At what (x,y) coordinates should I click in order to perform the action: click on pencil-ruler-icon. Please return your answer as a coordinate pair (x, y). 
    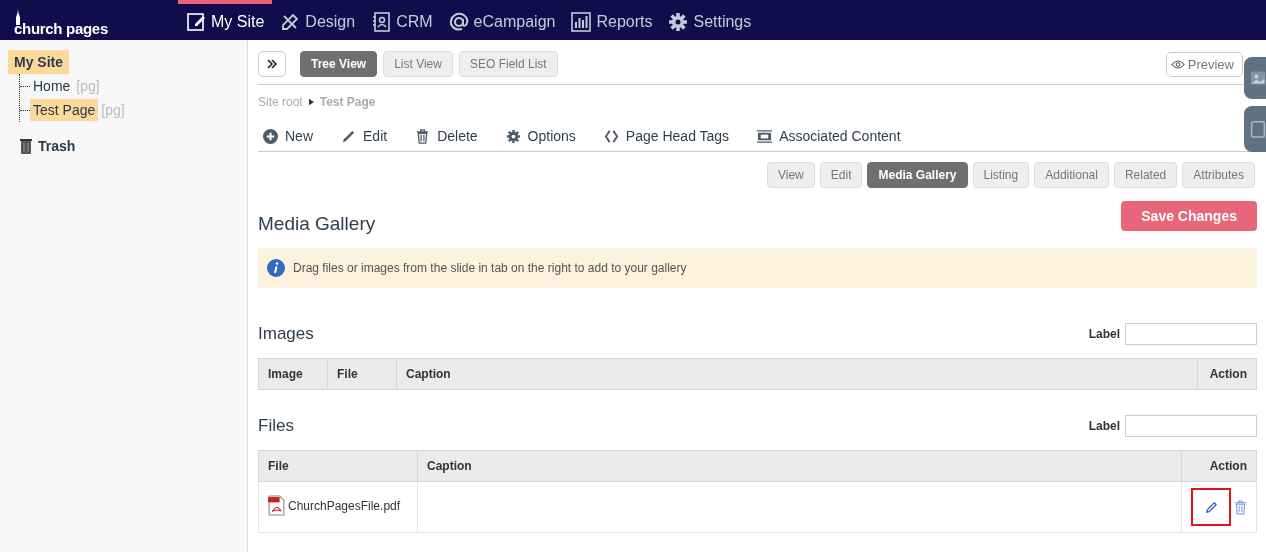
    Looking at the image, I should click on (290, 22).